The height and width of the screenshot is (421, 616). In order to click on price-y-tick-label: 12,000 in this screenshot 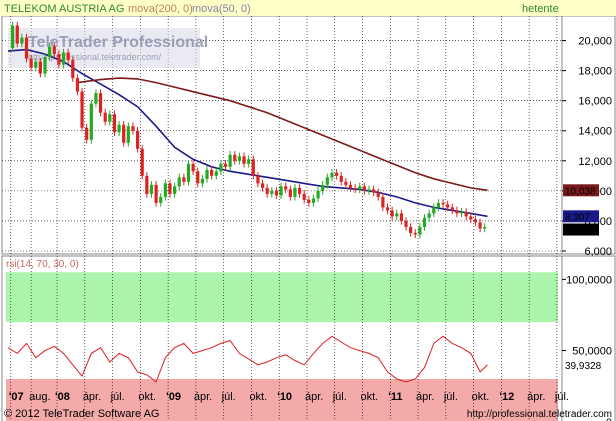, I will do `click(595, 162)`.